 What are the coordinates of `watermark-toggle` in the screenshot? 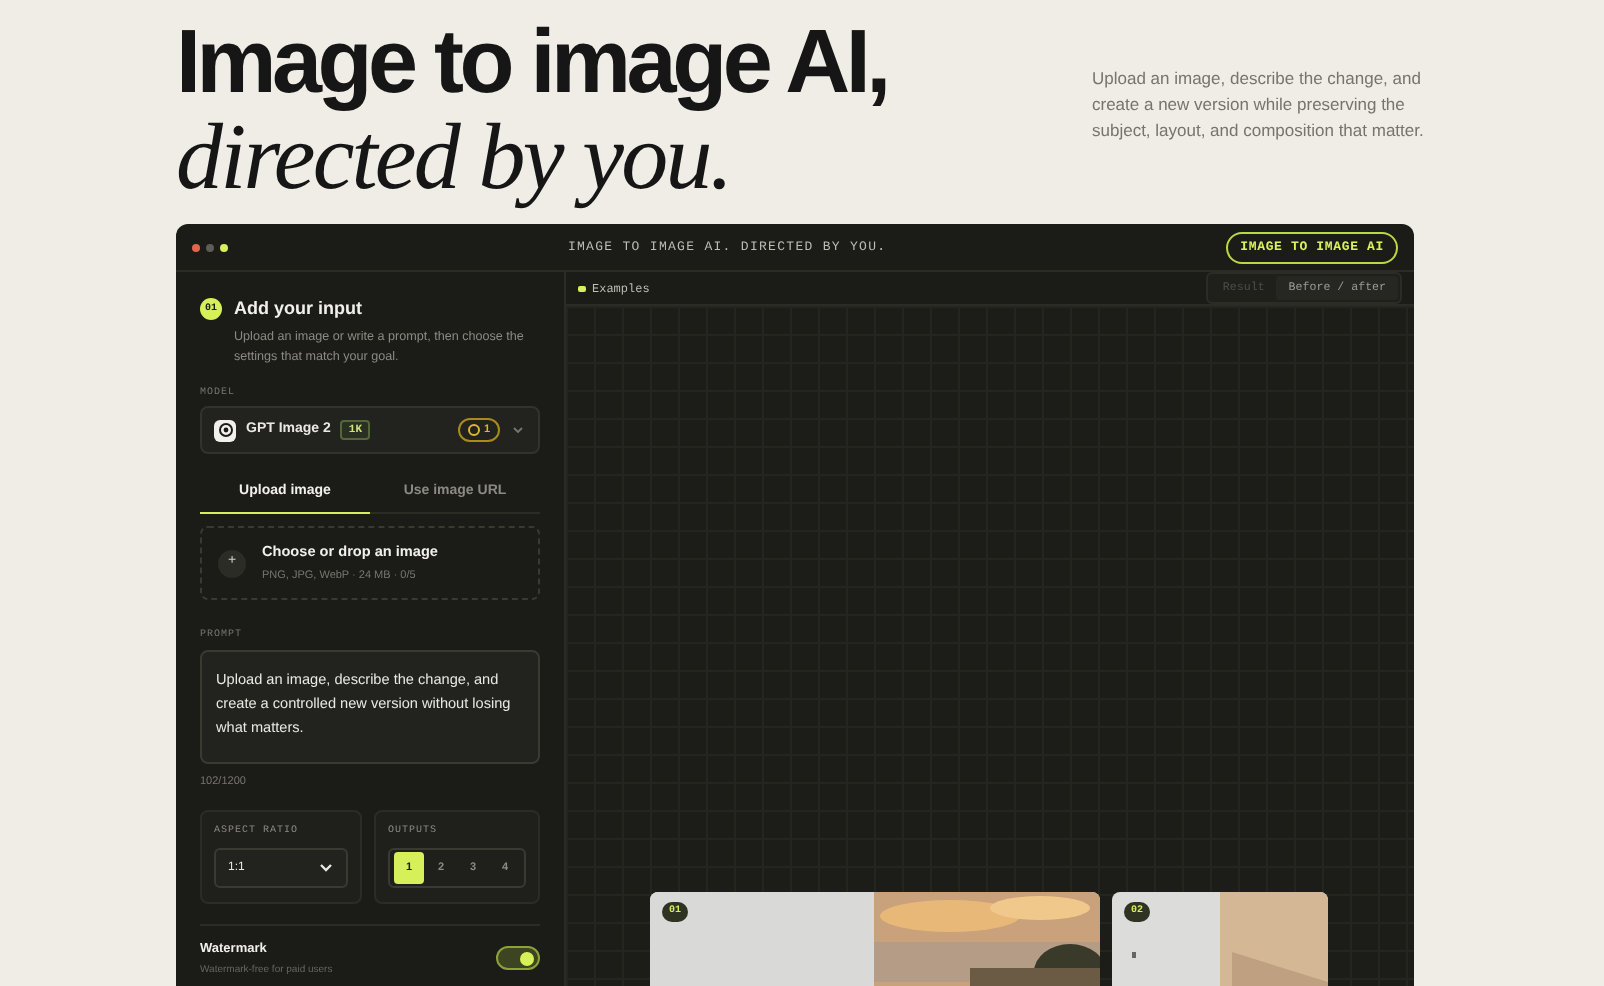 It's located at (518, 958).